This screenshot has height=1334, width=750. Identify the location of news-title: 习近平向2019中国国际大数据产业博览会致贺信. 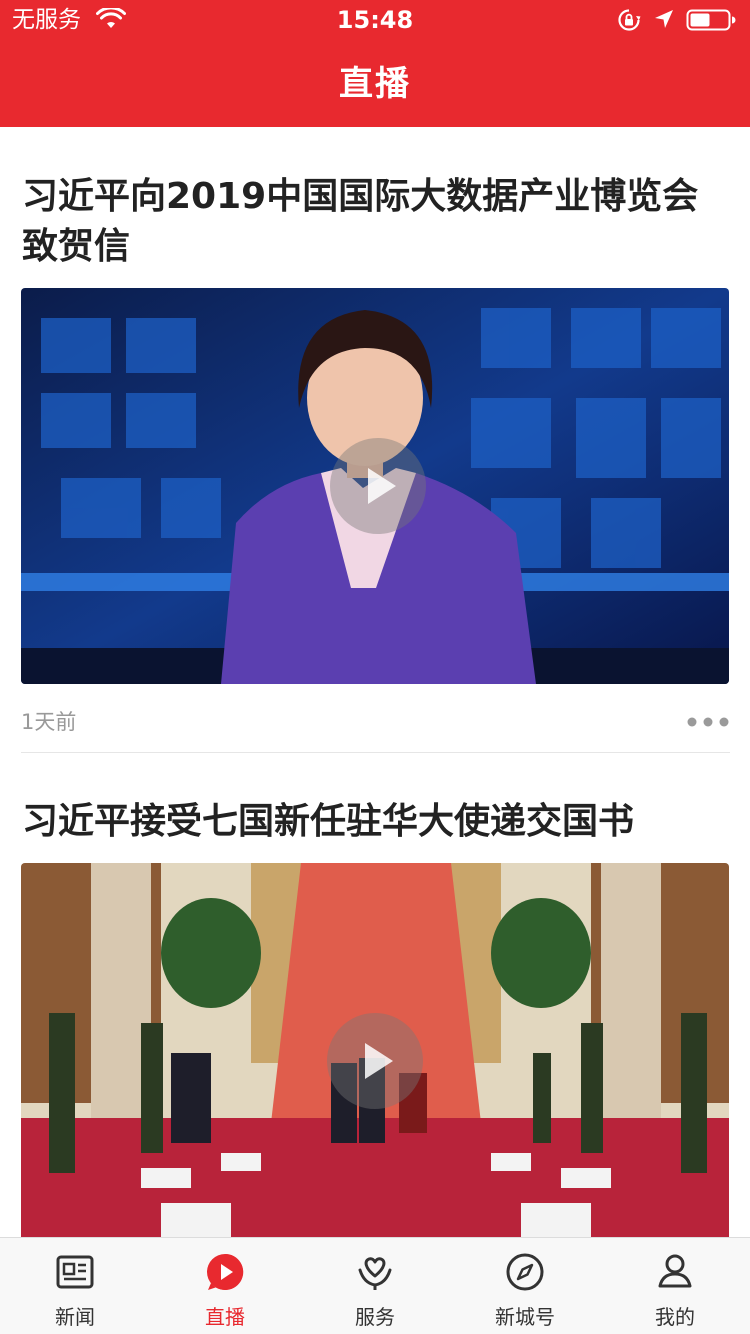
(375, 222).